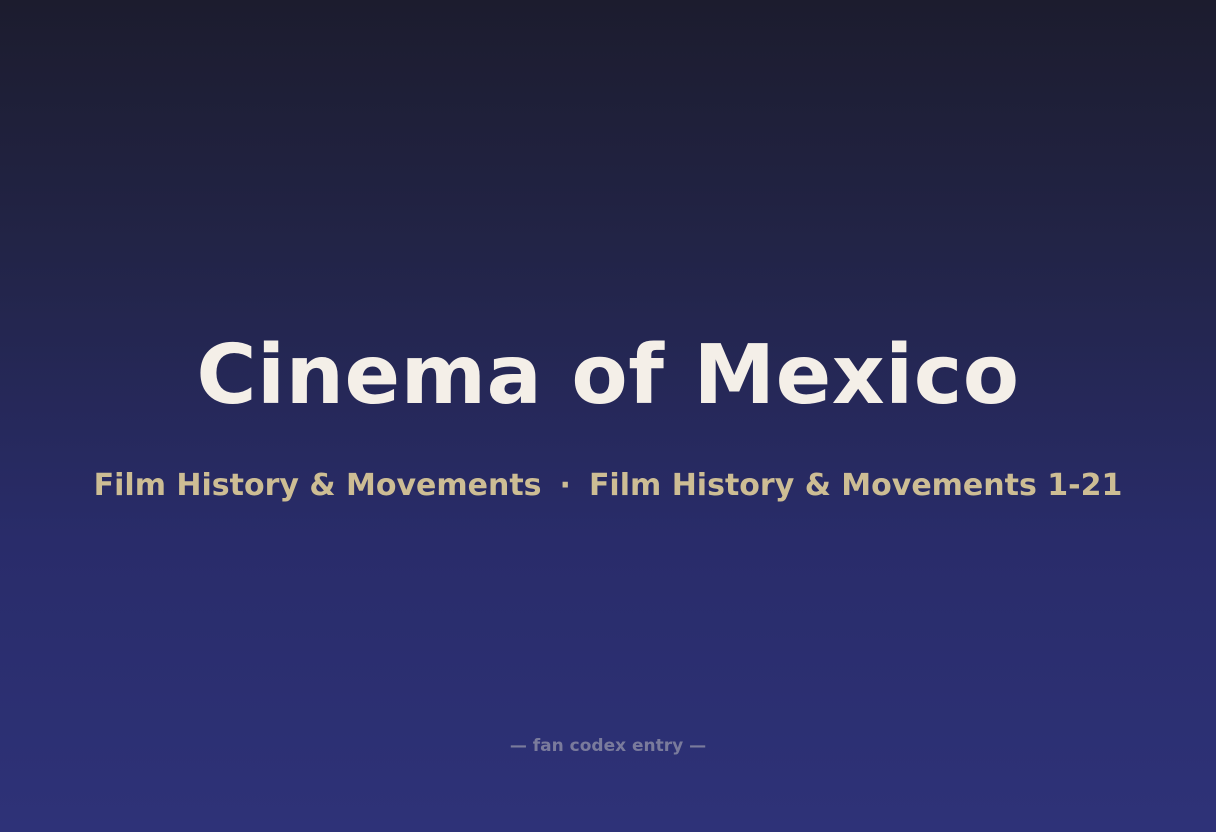  What do you see at coordinates (855, 485) in the screenshot?
I see `subtitle-range: Film History & Movements 1-21` at bounding box center [855, 485].